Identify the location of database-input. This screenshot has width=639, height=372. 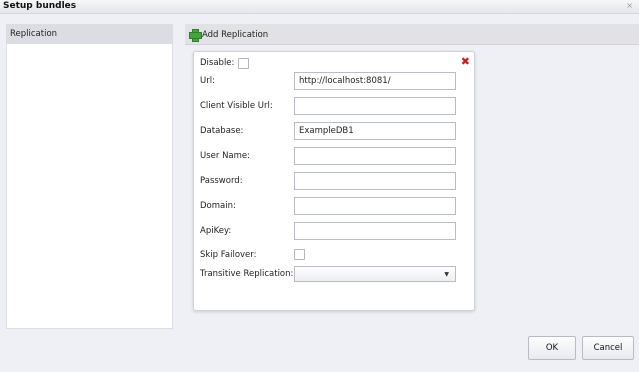
(375, 131).